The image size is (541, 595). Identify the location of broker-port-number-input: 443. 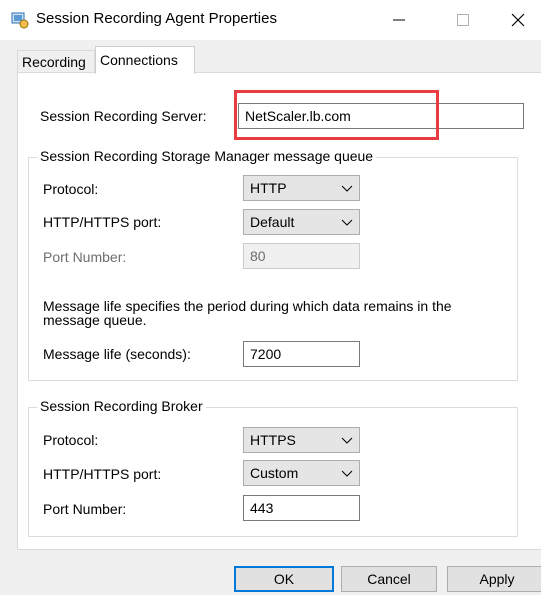
(301, 508).